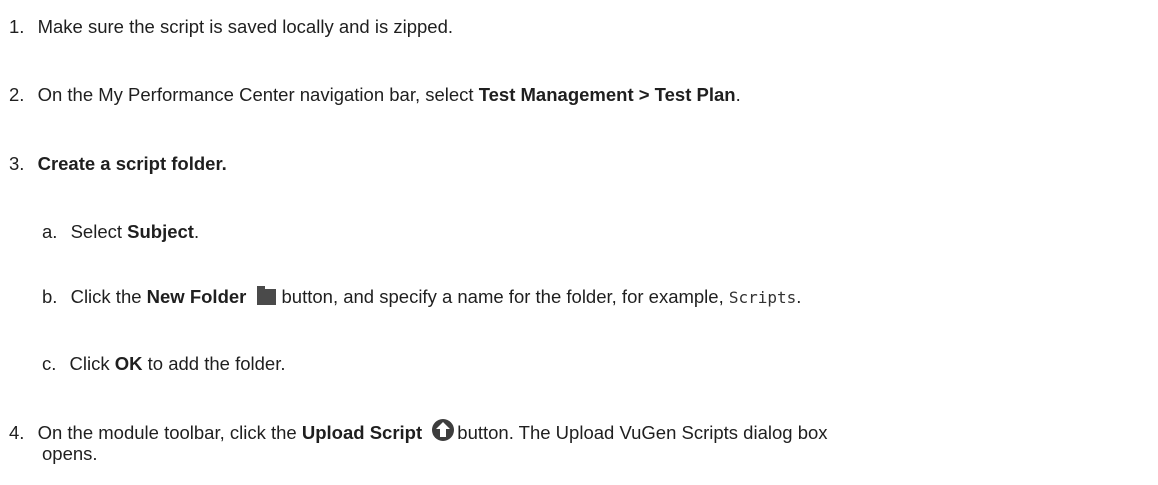 Image resolution: width=1158 pixels, height=485 pixels. I want to click on substep-letter: c., so click(49, 363).